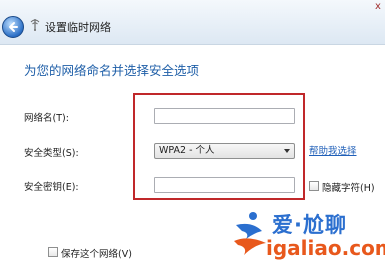  What do you see at coordinates (378, 7) in the screenshot?
I see `close-icon: x` at bounding box center [378, 7].